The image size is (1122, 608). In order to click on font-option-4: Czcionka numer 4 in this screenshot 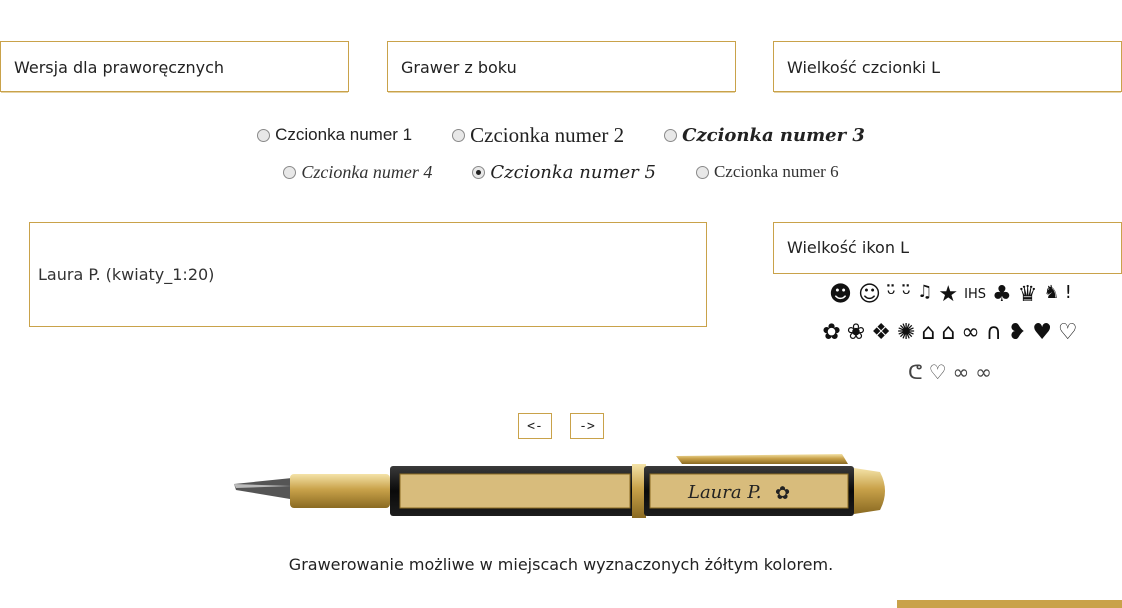, I will do `click(357, 172)`.